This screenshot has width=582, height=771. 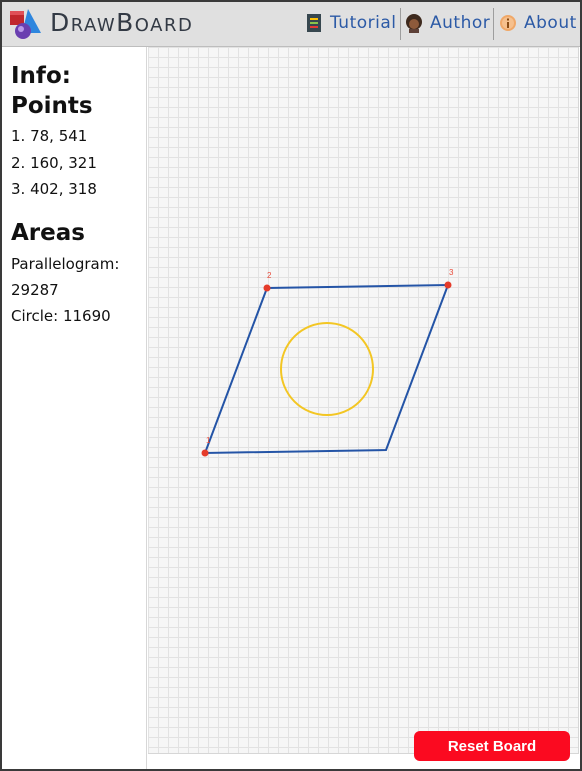 I want to click on point-label: 1, so click(x=208, y=440).